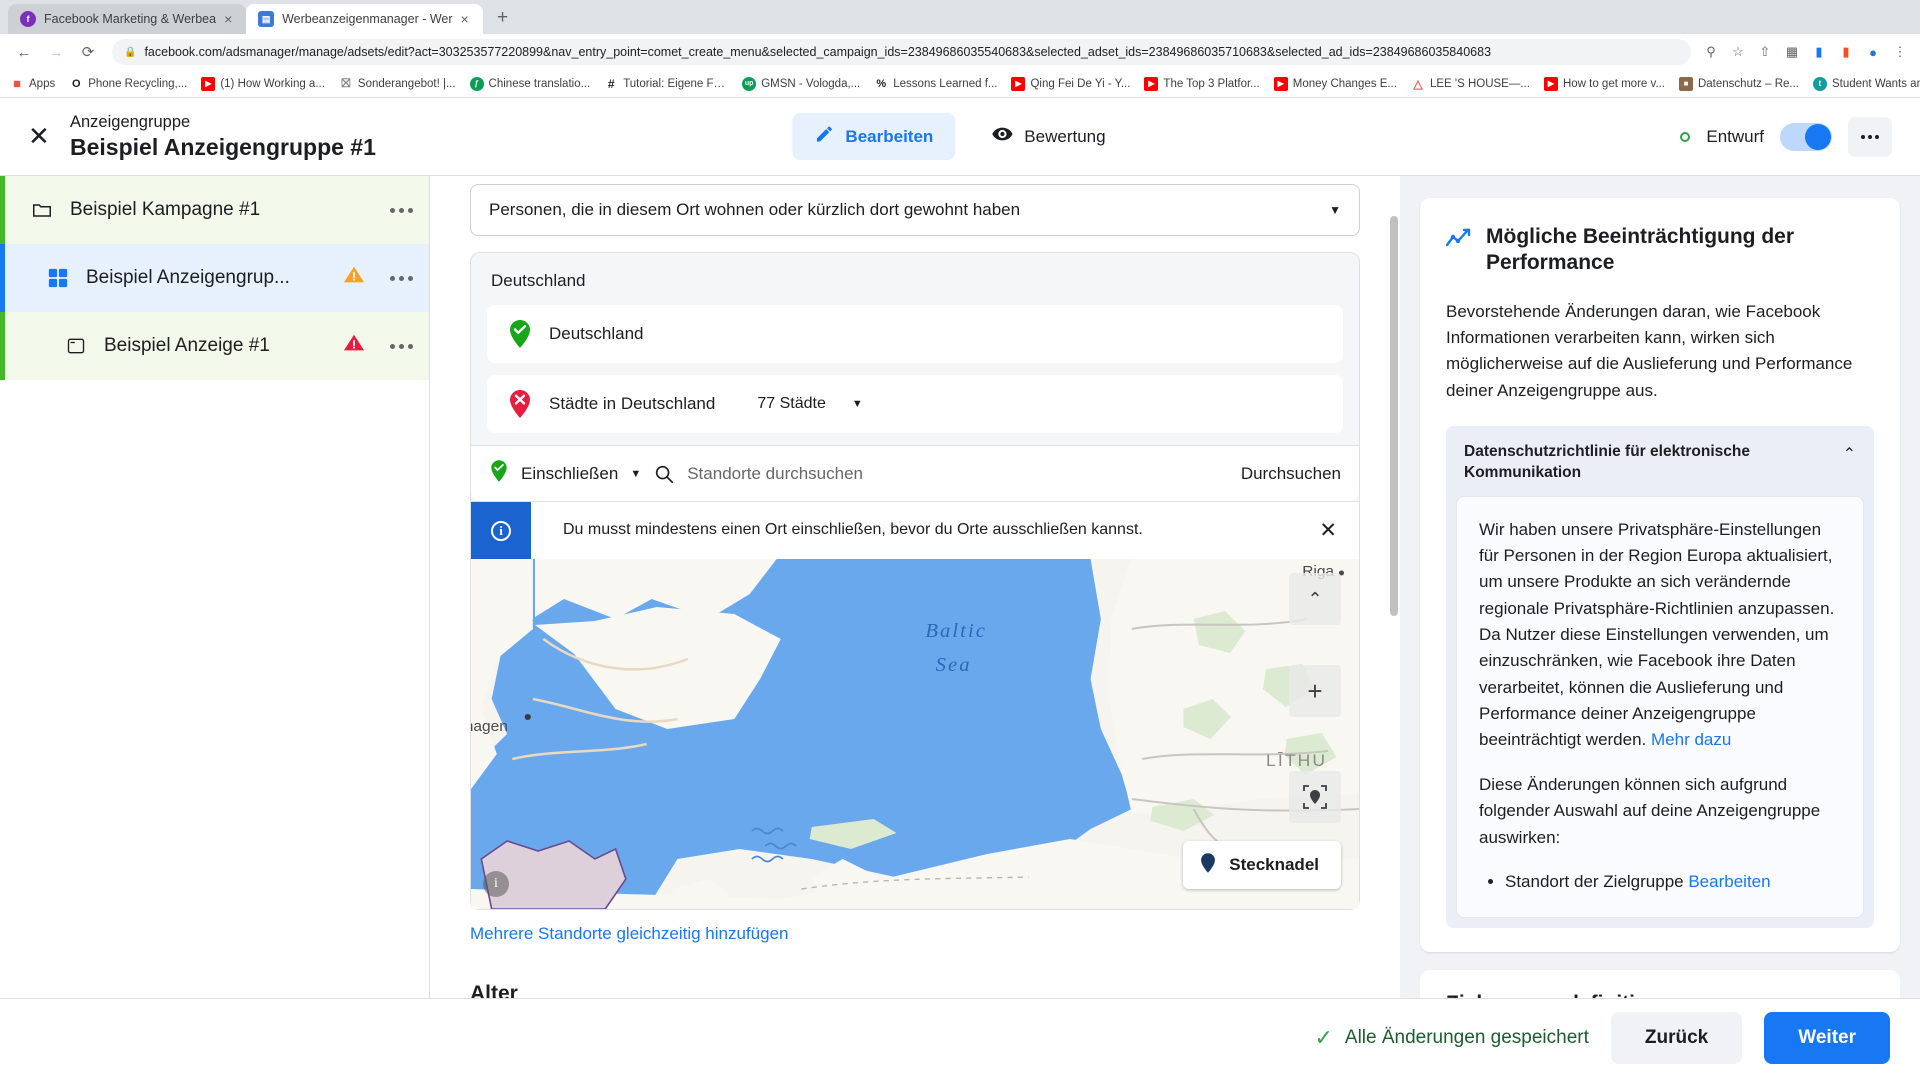 The height and width of the screenshot is (1080, 1920). What do you see at coordinates (130, 121) in the screenshot?
I see `entity-type-label: Anzeigengruppe` at bounding box center [130, 121].